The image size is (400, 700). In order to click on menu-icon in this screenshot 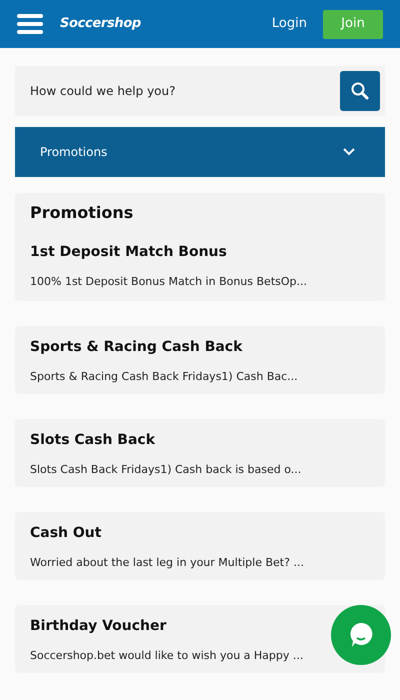, I will do `click(30, 24)`.